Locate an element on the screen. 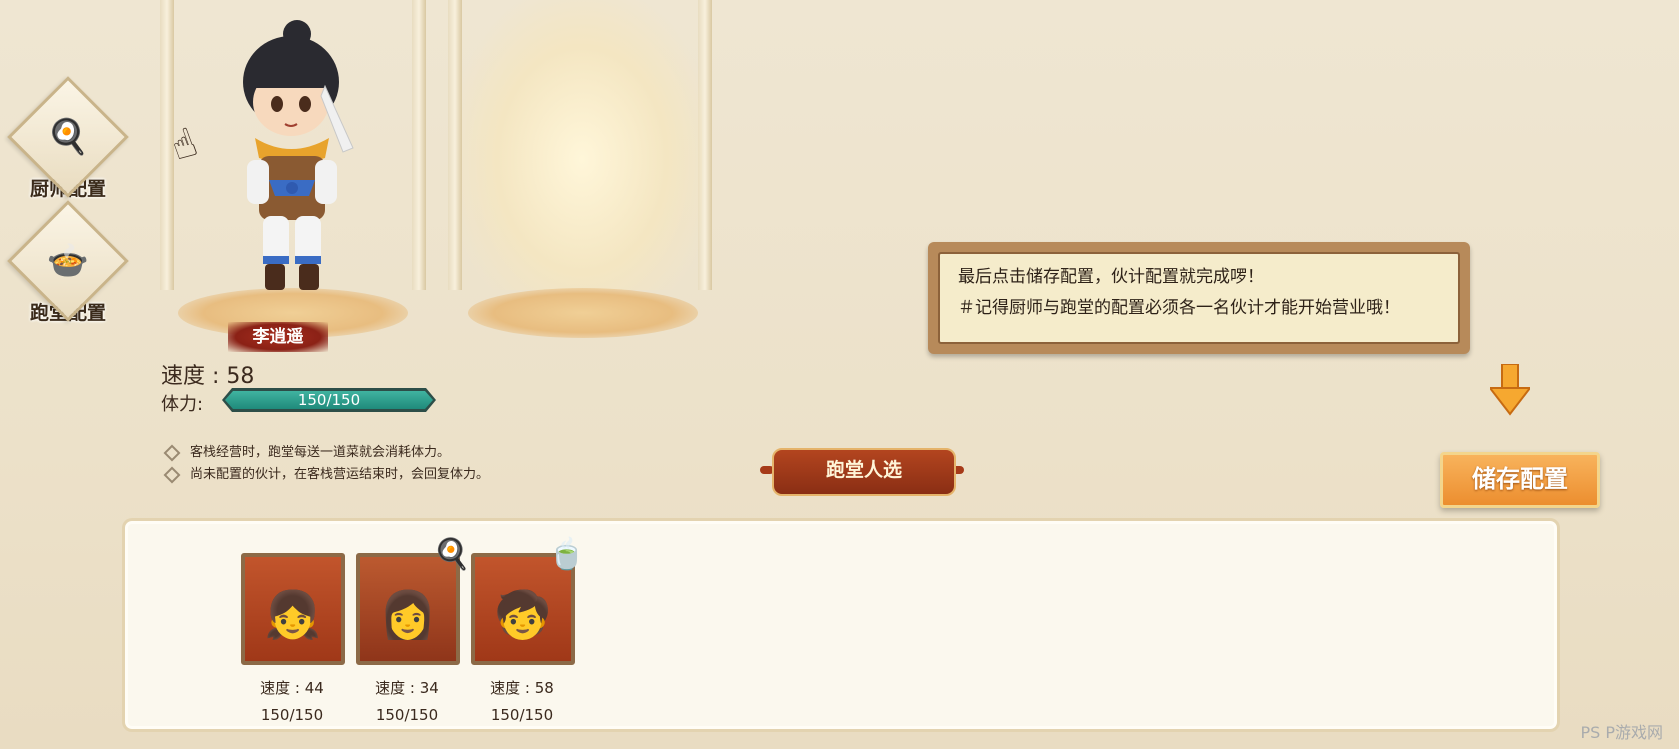 The image size is (1679, 749). pillar-mid is located at coordinates (419, 145).